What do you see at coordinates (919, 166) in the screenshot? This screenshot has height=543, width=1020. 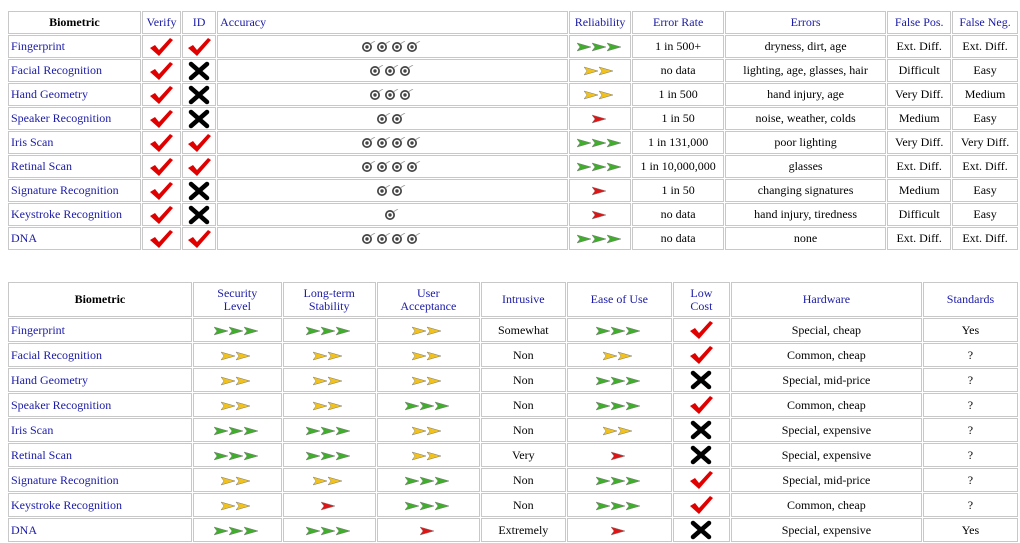 I see `false-pos-cell: Ext. Diff.` at bounding box center [919, 166].